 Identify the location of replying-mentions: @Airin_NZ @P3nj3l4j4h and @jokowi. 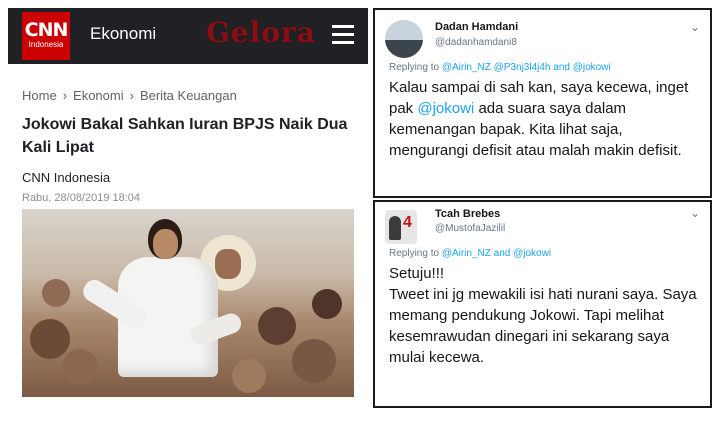
(526, 67).